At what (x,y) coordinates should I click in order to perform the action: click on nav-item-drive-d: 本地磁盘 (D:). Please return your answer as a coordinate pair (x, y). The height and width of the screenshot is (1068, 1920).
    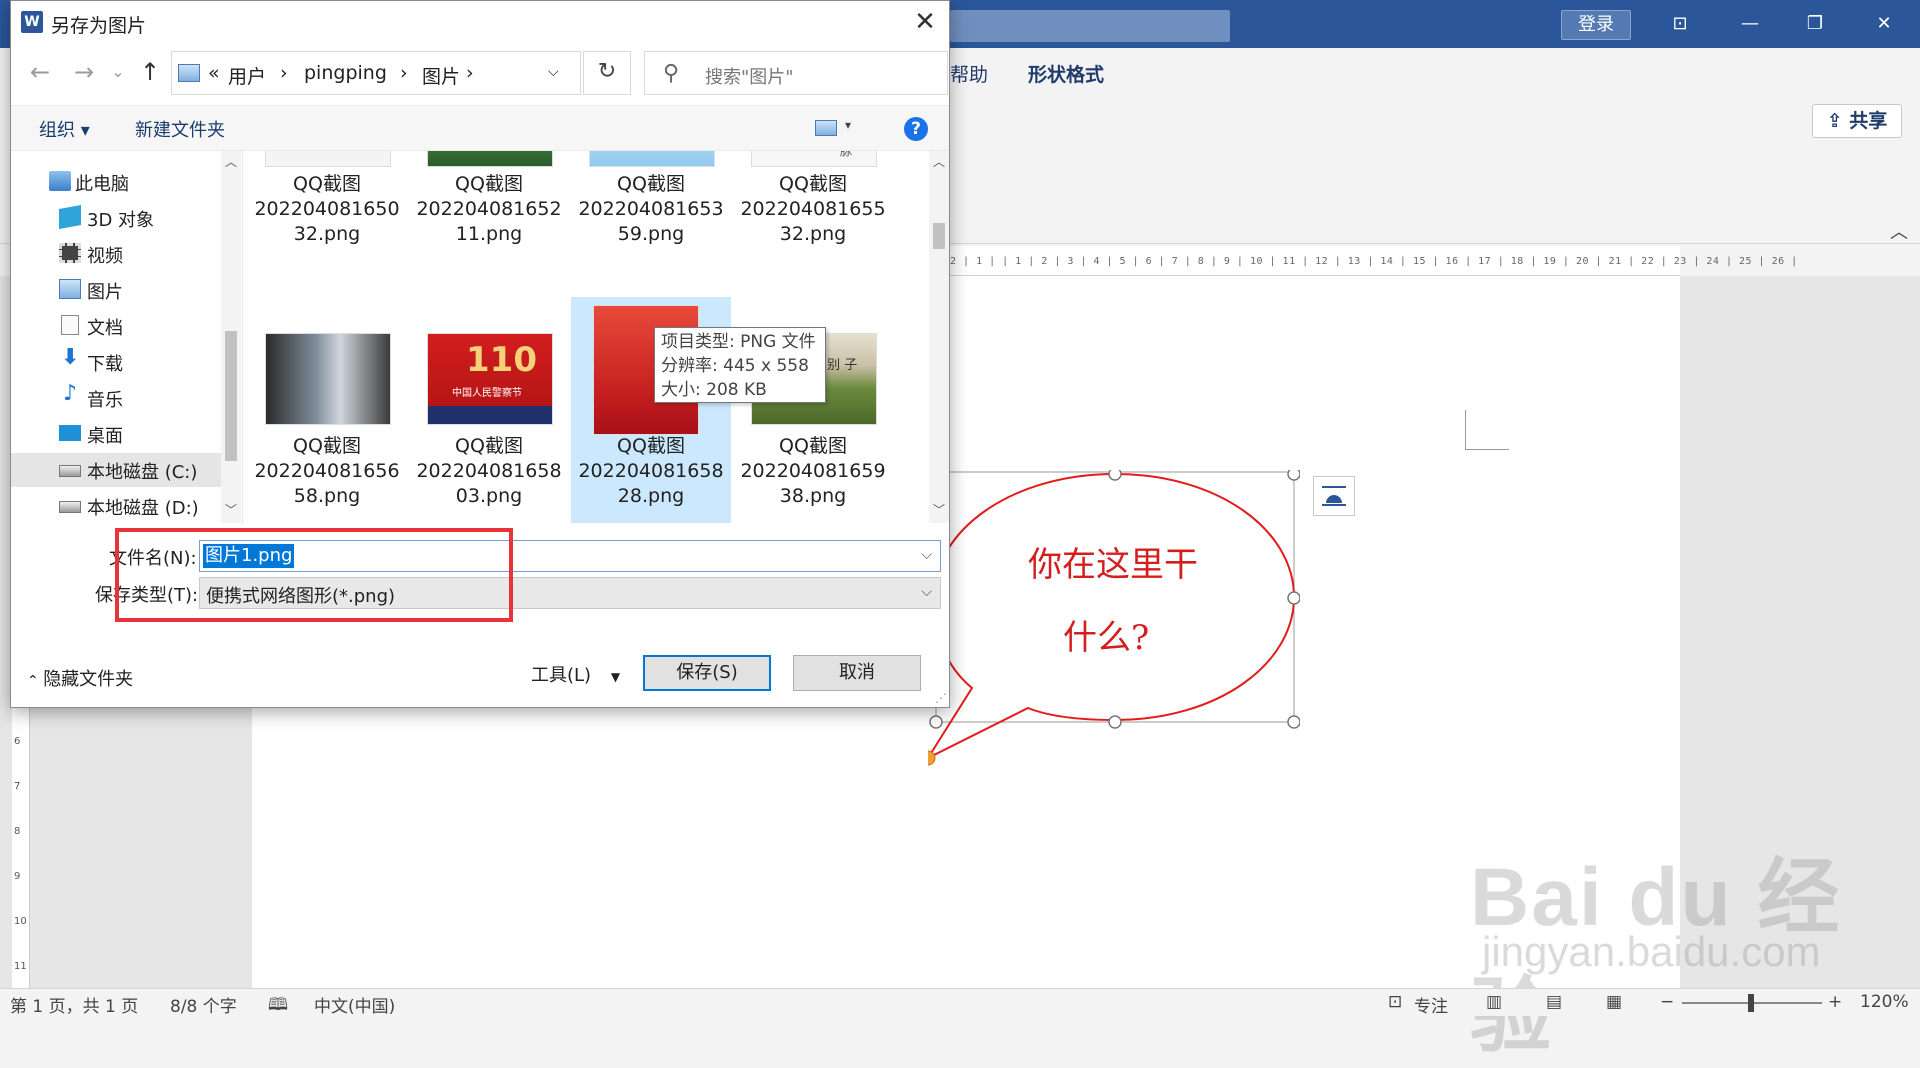
    Looking at the image, I should click on (116, 506).